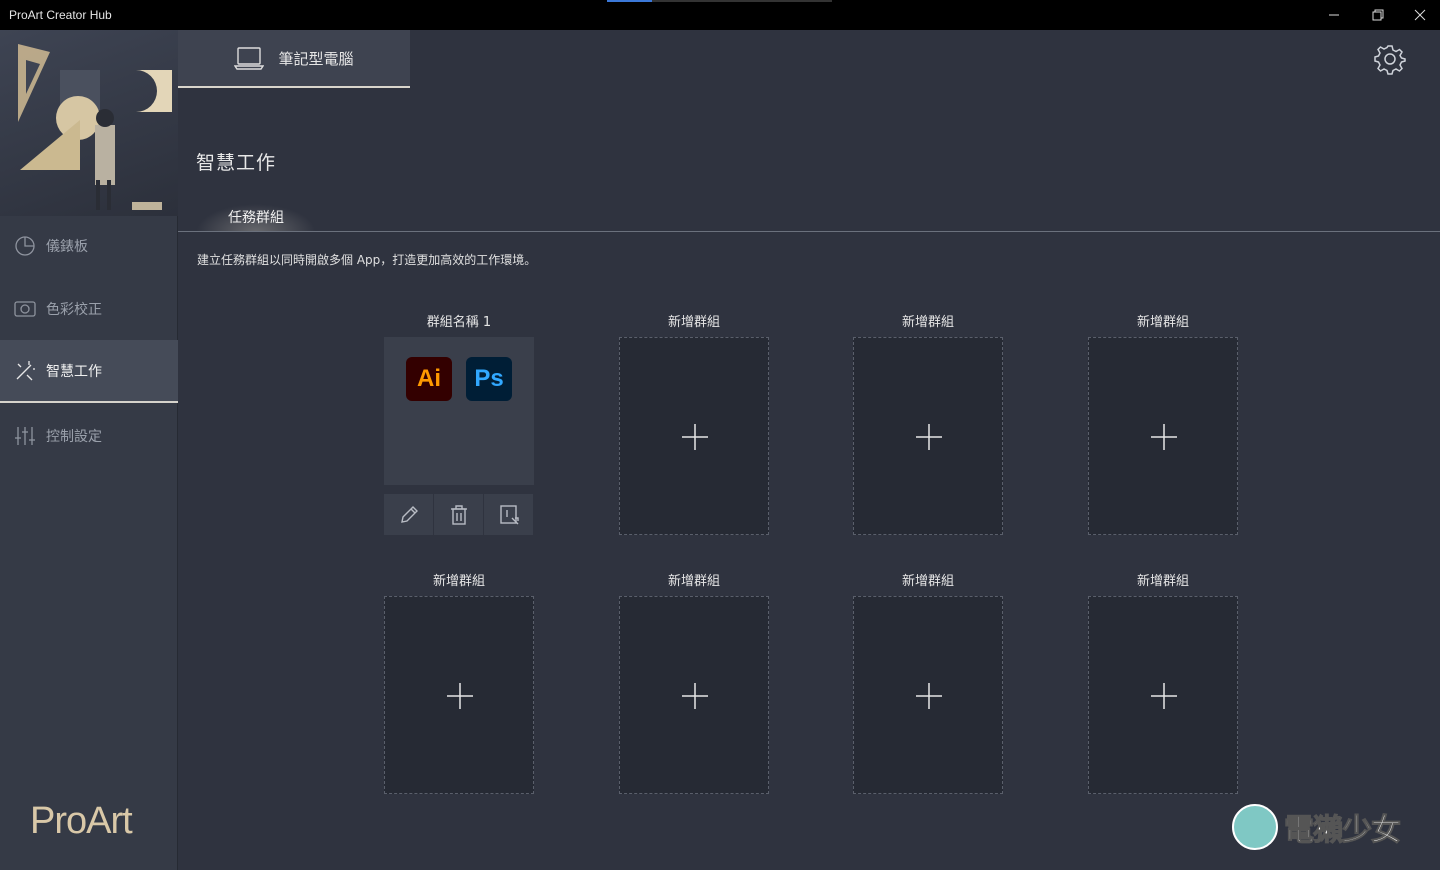 This screenshot has height=870, width=1440. What do you see at coordinates (429, 379) in the screenshot?
I see `illustrator-app-icon: Ai` at bounding box center [429, 379].